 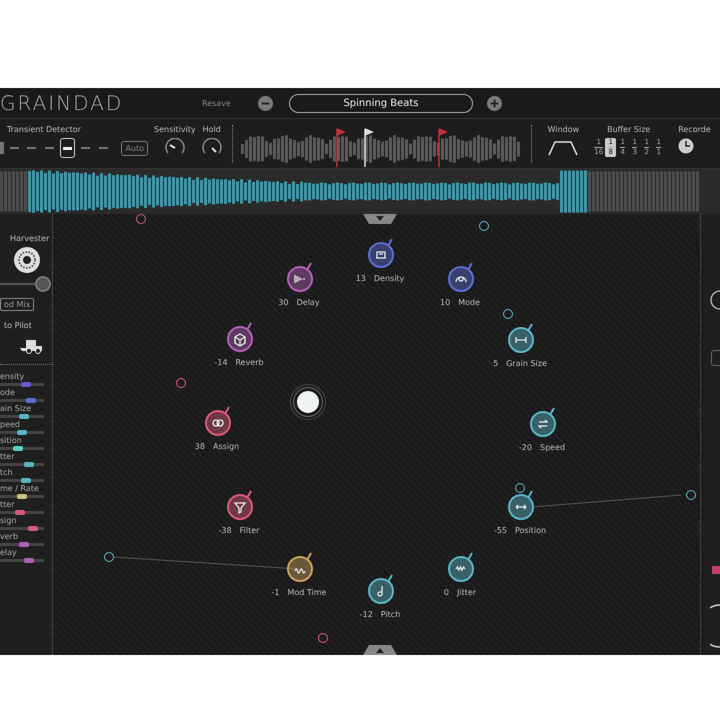 I want to click on param-value: 0, so click(x=446, y=592).